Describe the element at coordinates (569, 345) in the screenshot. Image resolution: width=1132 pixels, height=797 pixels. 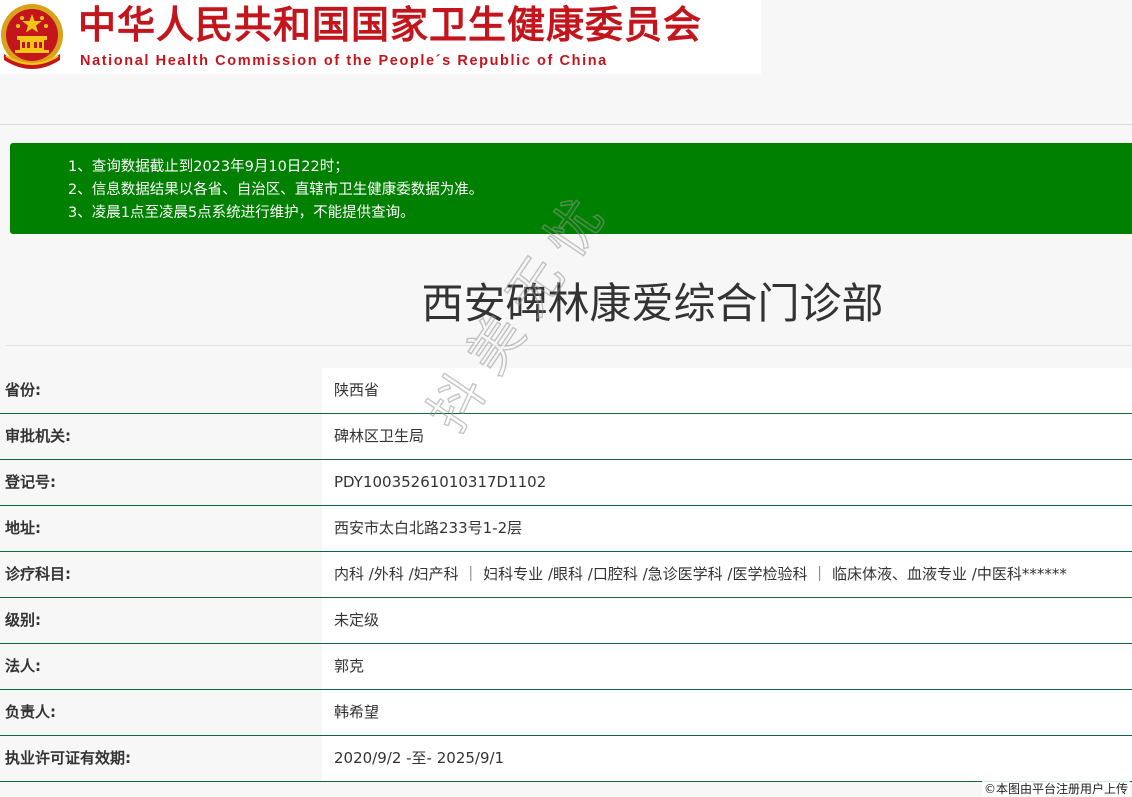
I see `title-divider` at that location.